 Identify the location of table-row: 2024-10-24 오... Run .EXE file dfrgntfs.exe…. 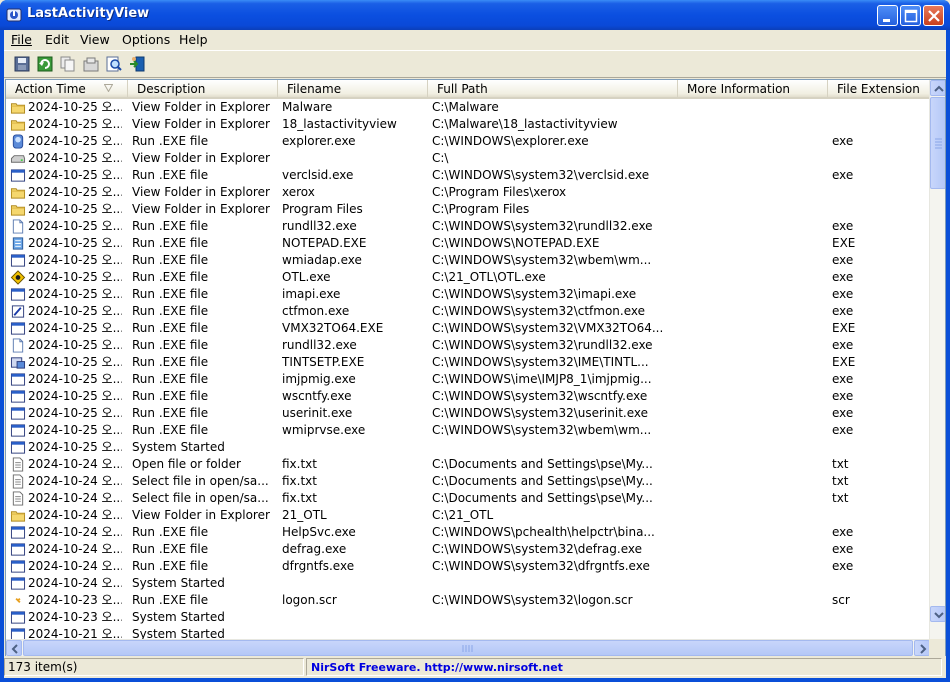
(468, 566).